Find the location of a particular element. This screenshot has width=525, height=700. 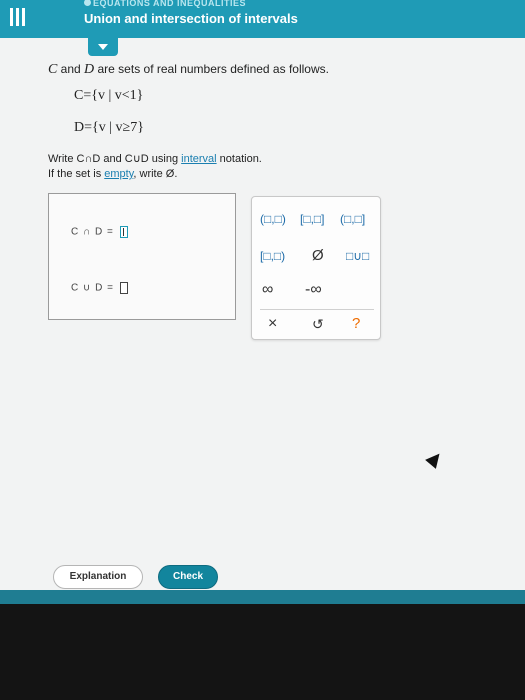

union-answer-input is located at coordinates (123, 288).